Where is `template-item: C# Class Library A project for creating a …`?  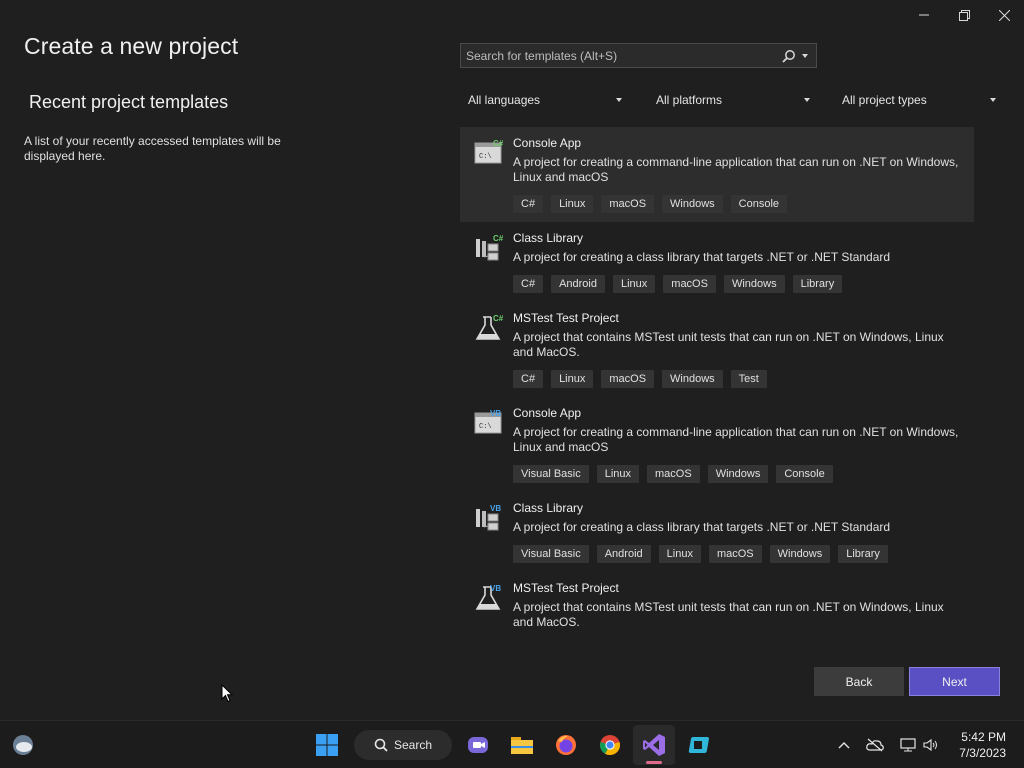
template-item: C# Class Library A project for creating a … is located at coordinates (717, 262).